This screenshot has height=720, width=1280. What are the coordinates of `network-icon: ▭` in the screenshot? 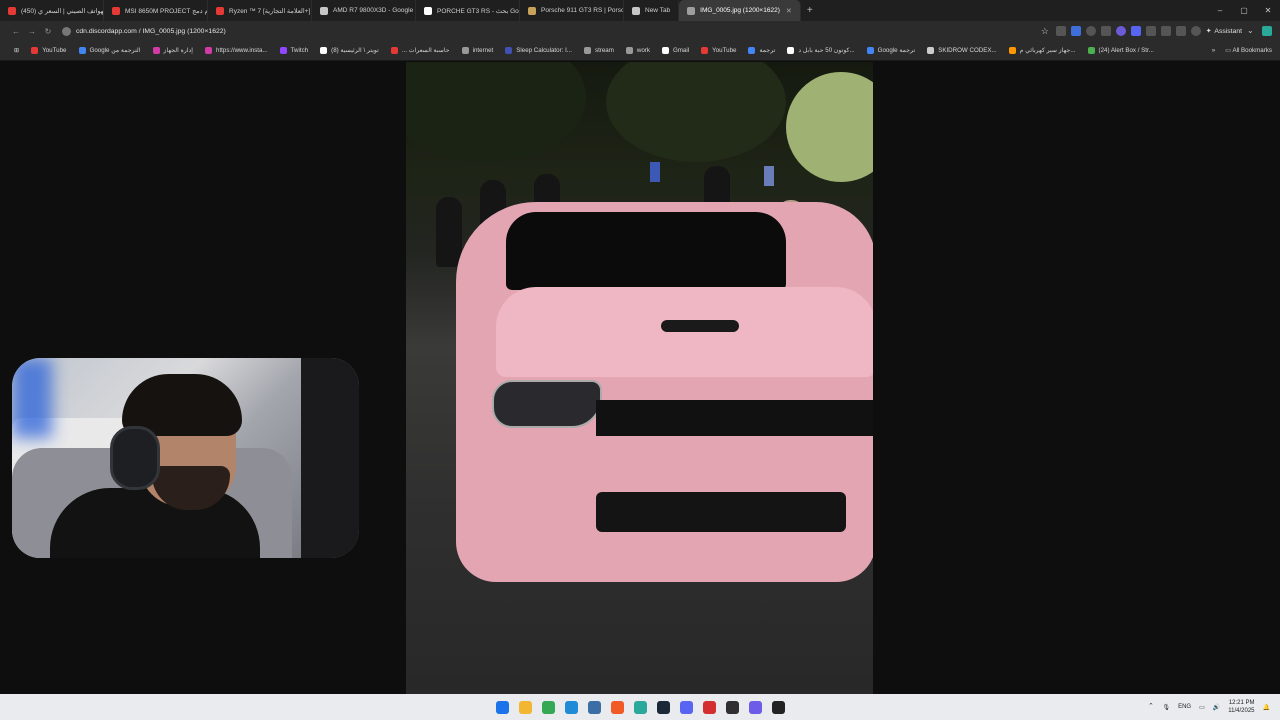 It's located at (1202, 707).